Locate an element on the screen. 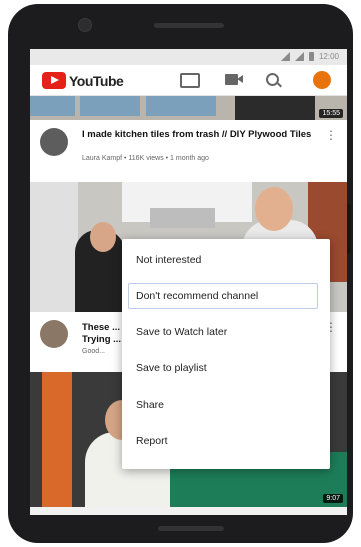  earpiece-speaker is located at coordinates (189, 25).